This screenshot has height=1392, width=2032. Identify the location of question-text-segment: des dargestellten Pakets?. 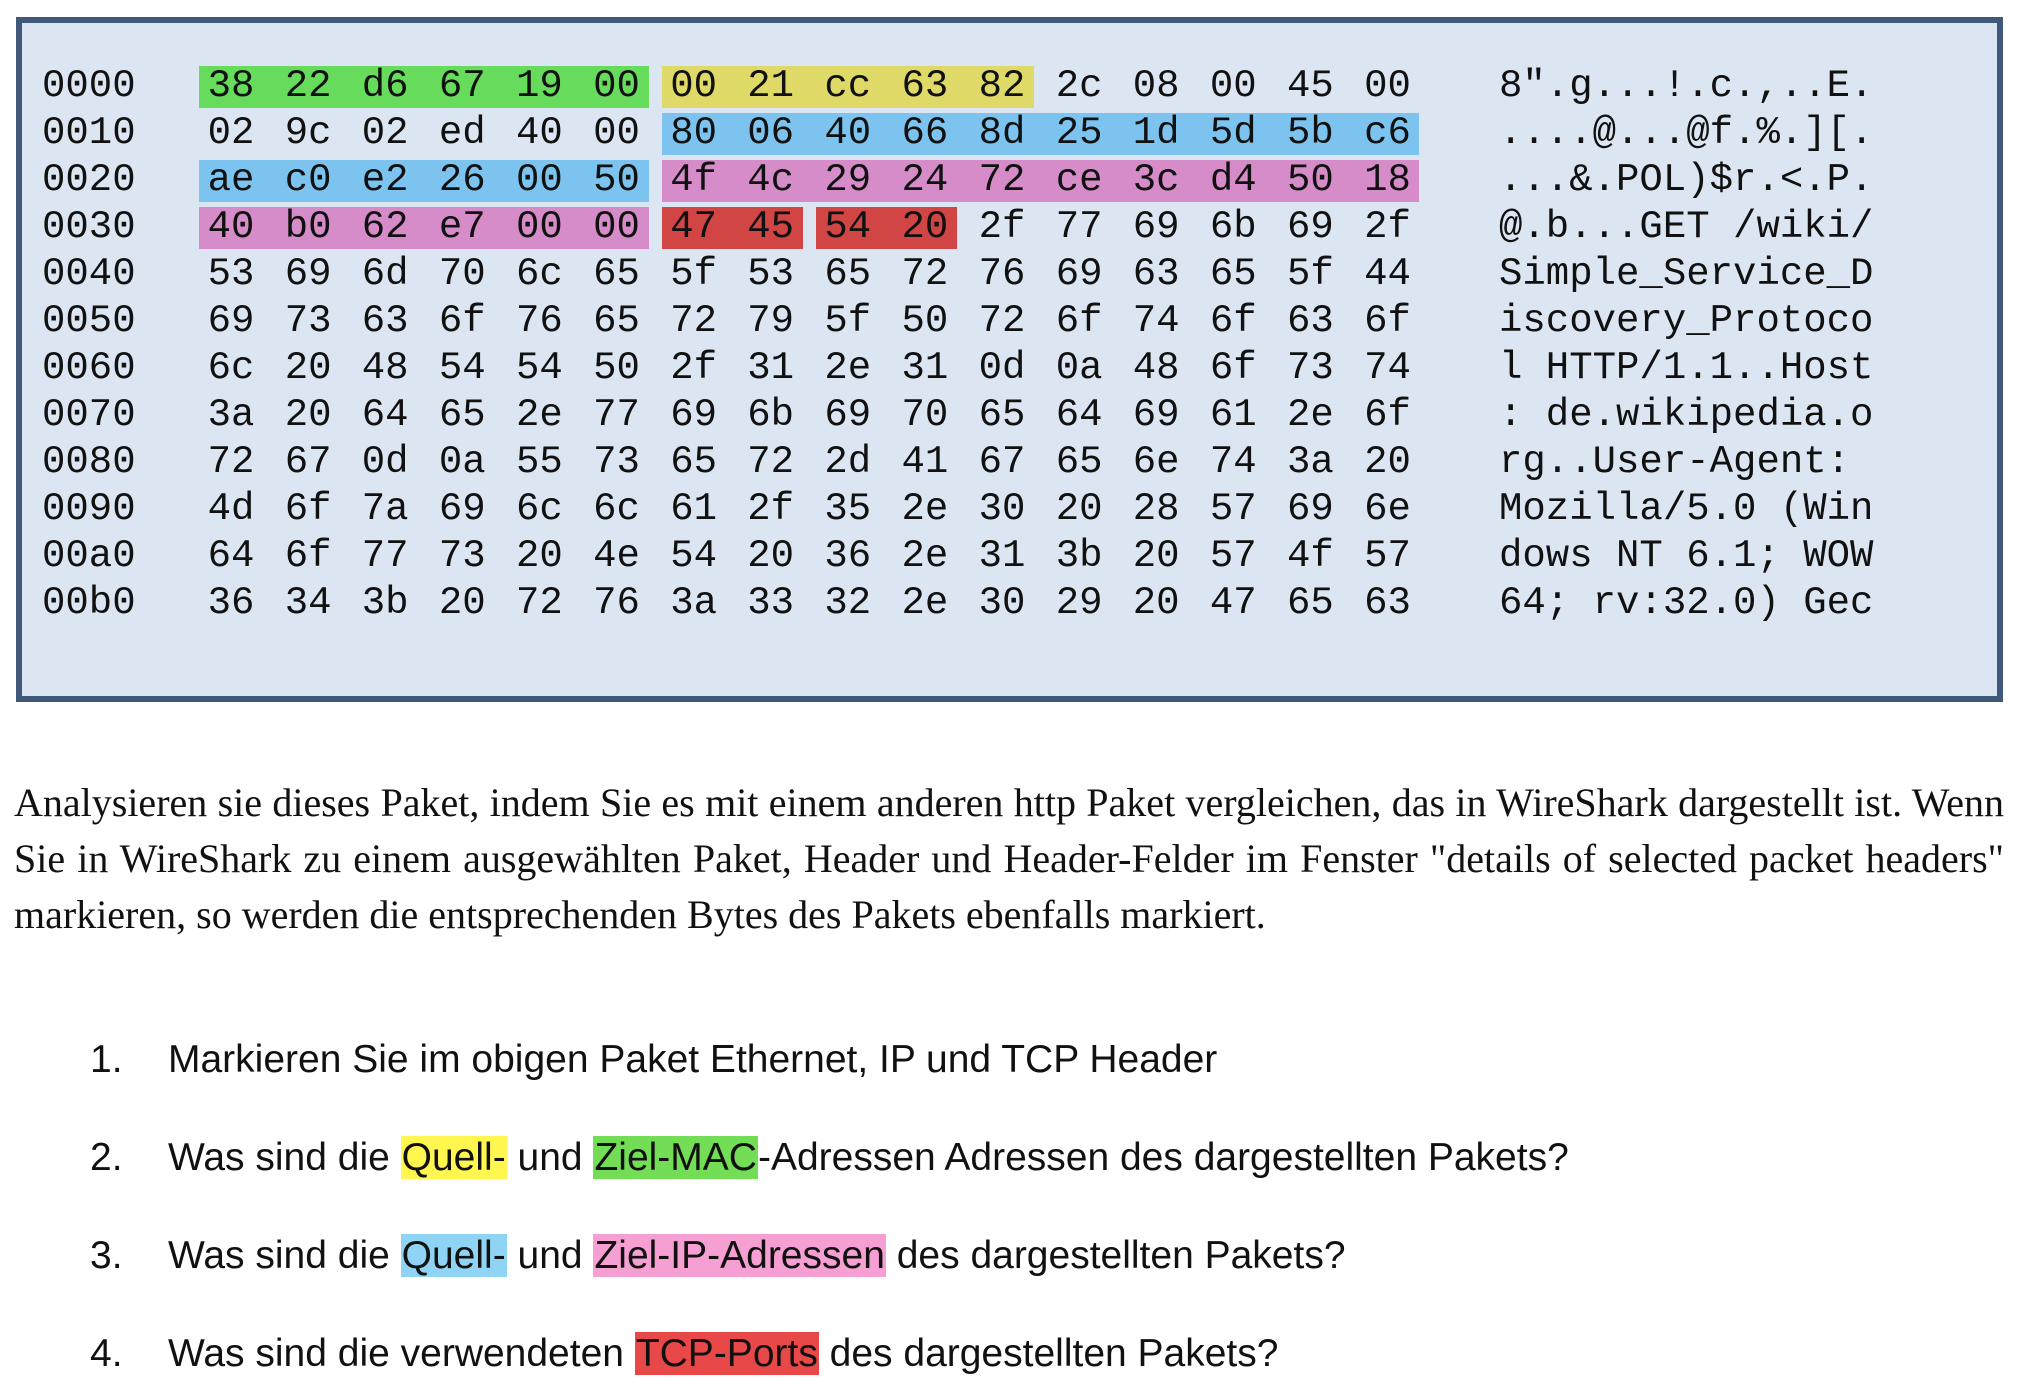
(1048, 1353).